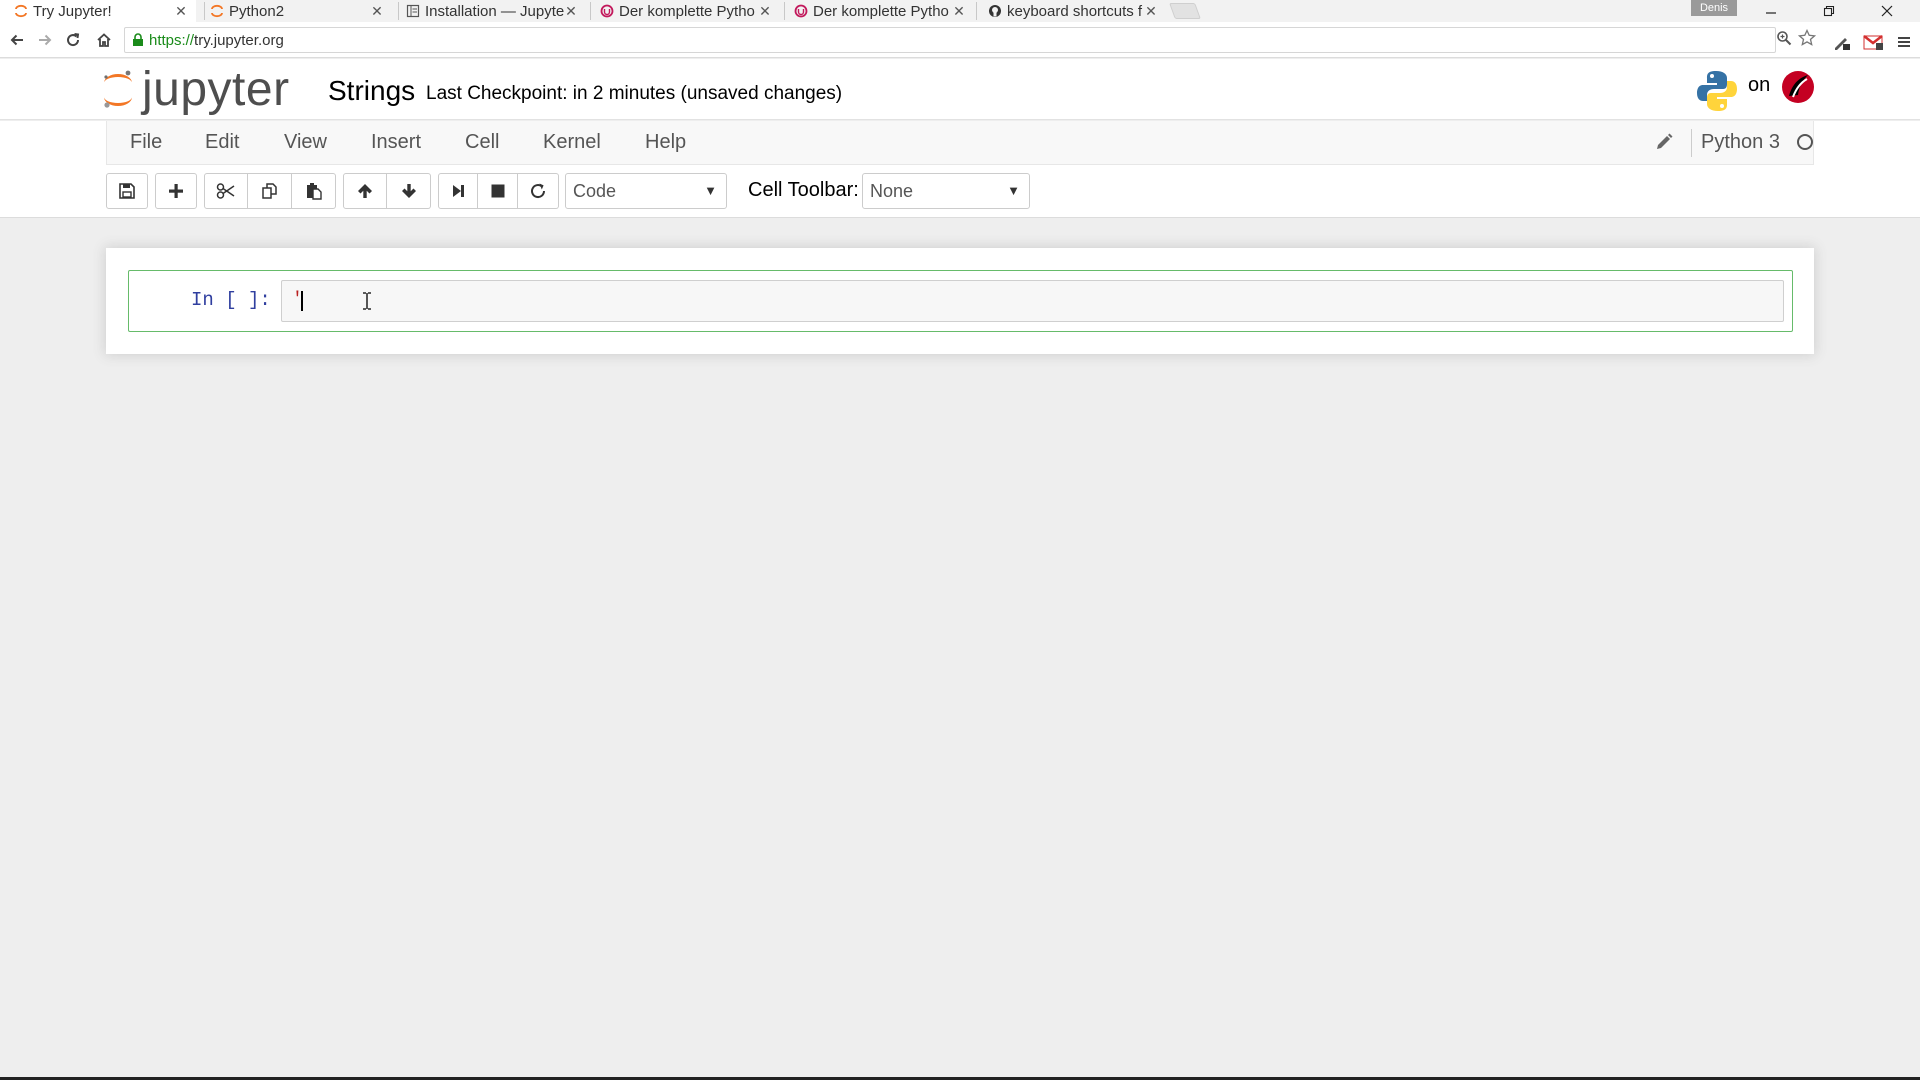  What do you see at coordinates (946, 191) in the screenshot?
I see `cell-toolbar-select: None ▼` at bounding box center [946, 191].